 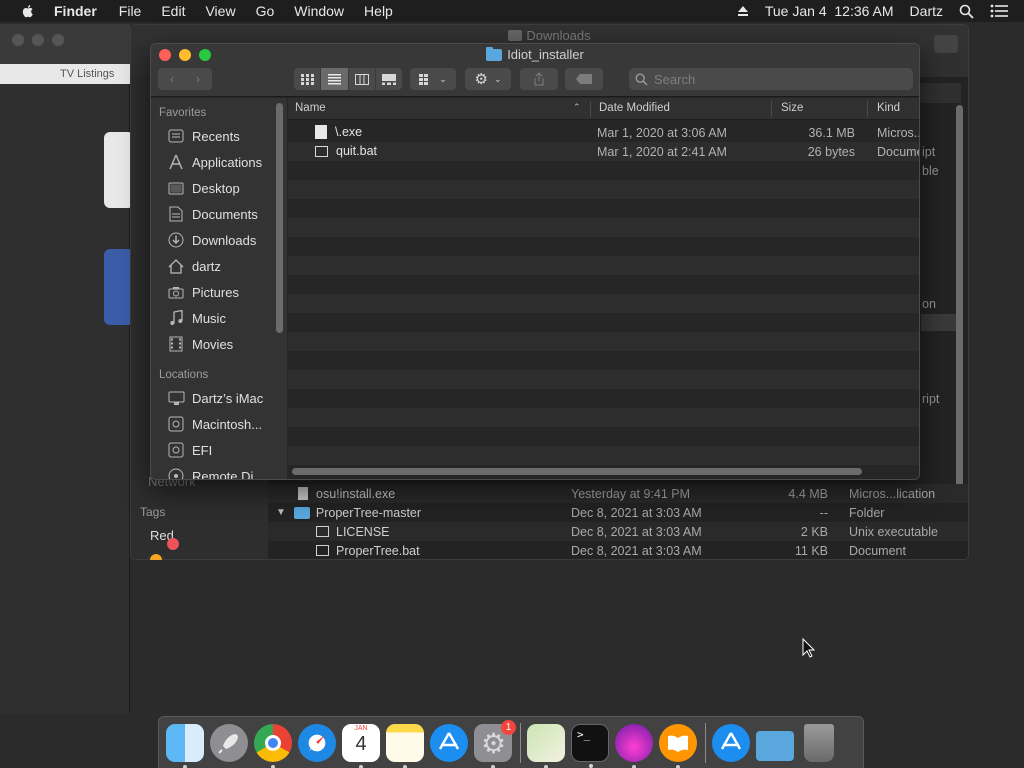 I want to click on sidebar-item-downloads: Downloads, so click(x=211, y=240).